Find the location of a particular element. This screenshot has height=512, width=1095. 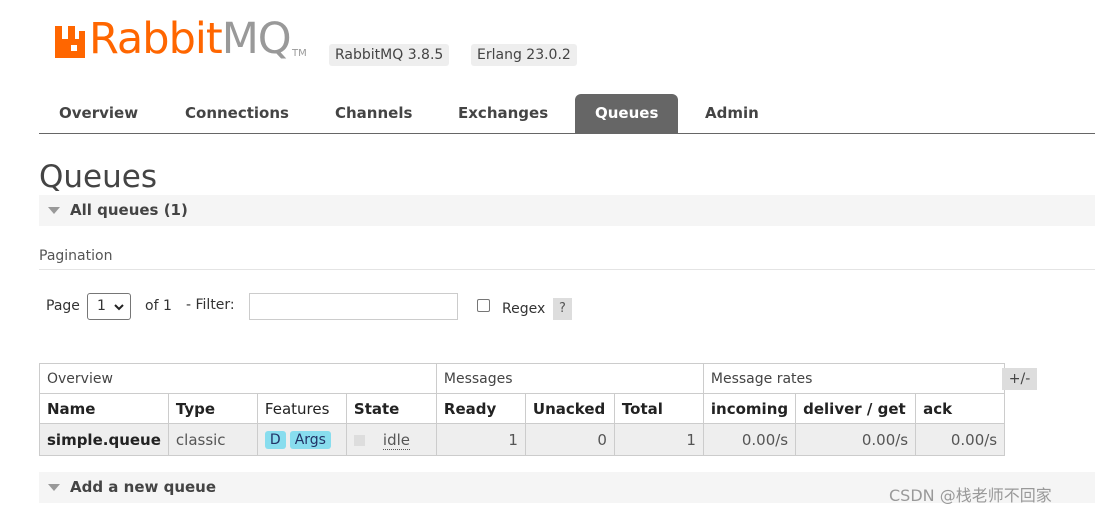

erlang-badge: Erlang 23.0.2 is located at coordinates (524, 55).